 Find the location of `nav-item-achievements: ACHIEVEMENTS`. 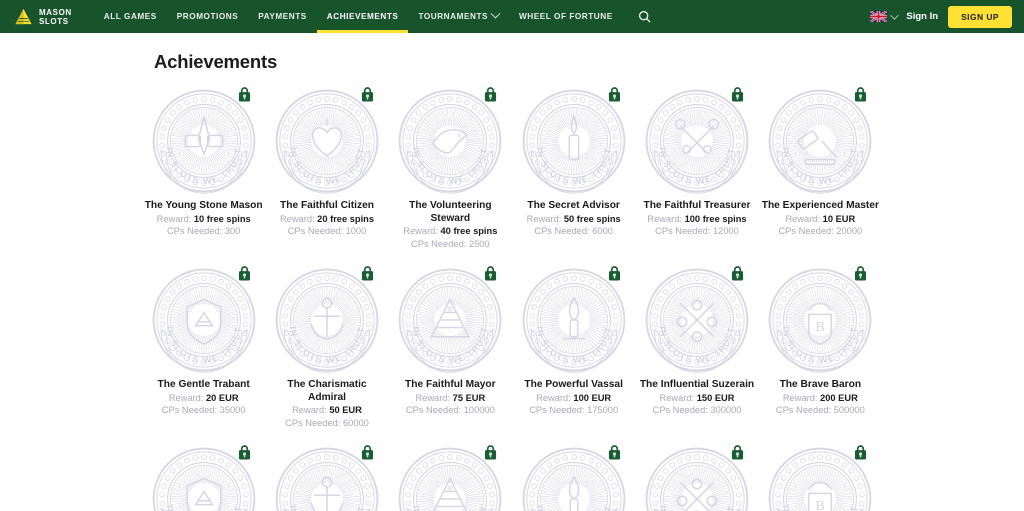

nav-item-achievements: ACHIEVEMENTS is located at coordinates (362, 16).